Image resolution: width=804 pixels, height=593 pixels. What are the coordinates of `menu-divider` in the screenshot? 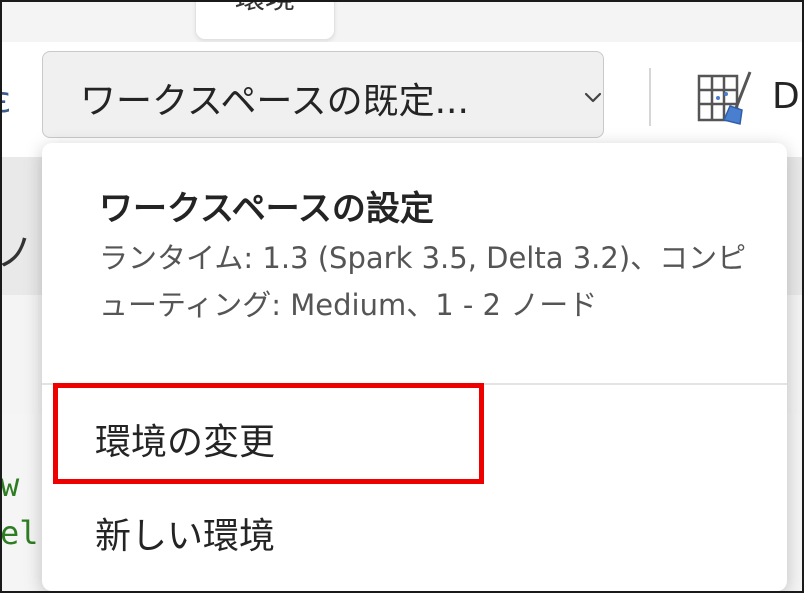 It's located at (414, 384).